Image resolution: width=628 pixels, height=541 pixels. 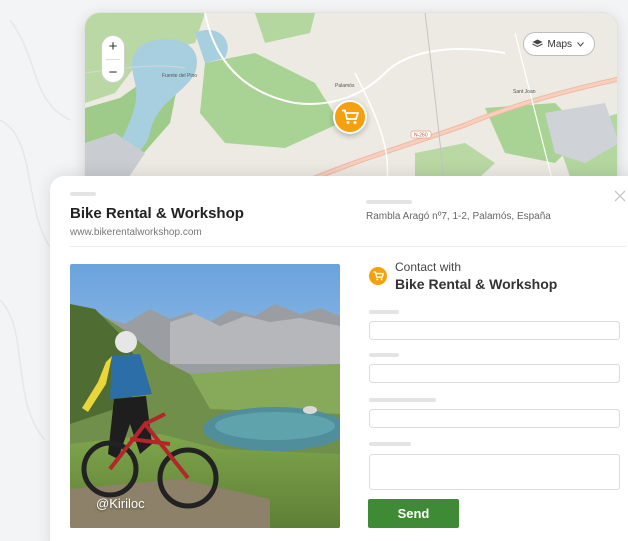 I want to click on map-layers-button: Maps, so click(x=558, y=44).